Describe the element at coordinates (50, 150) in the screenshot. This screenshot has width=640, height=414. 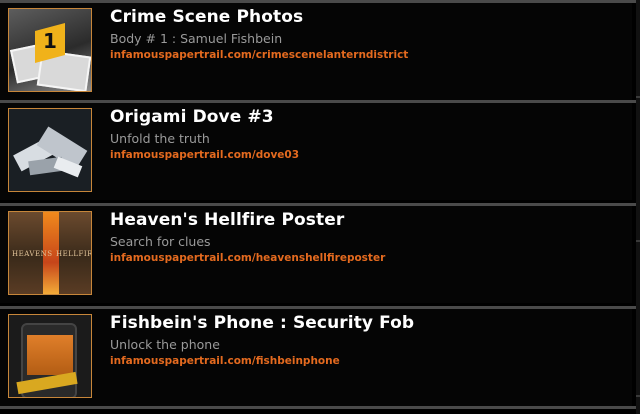
I see `origami-dove-icon` at that location.